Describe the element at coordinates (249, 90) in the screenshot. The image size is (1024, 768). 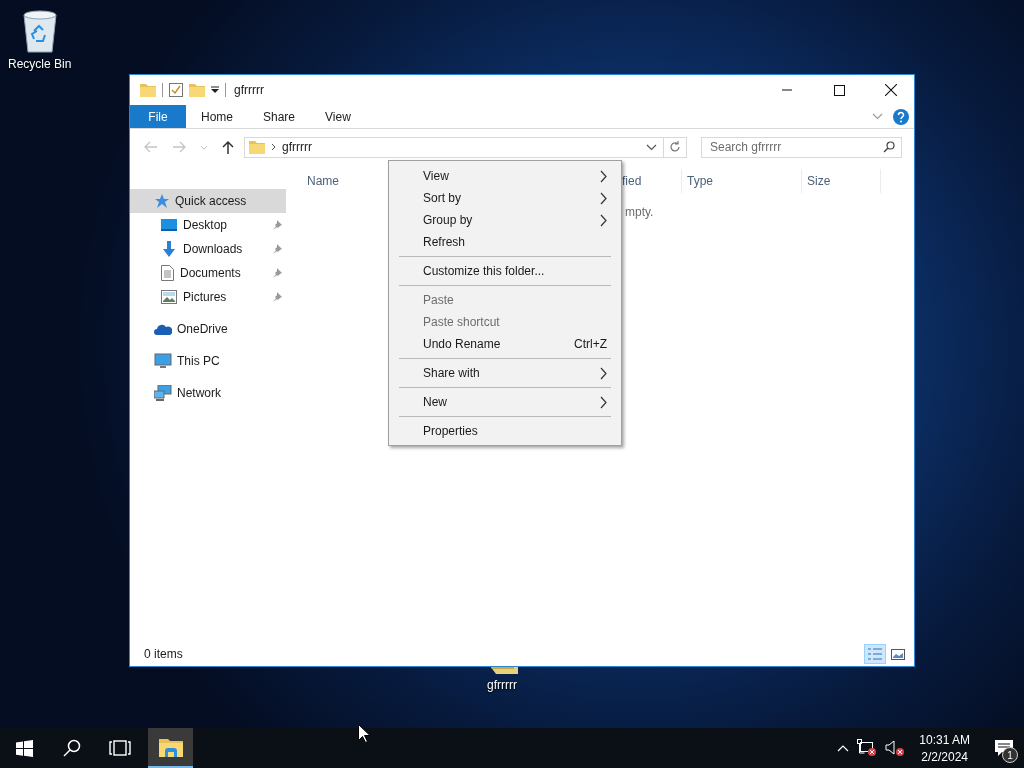
I see `window-title: gfrrrrr` at that location.